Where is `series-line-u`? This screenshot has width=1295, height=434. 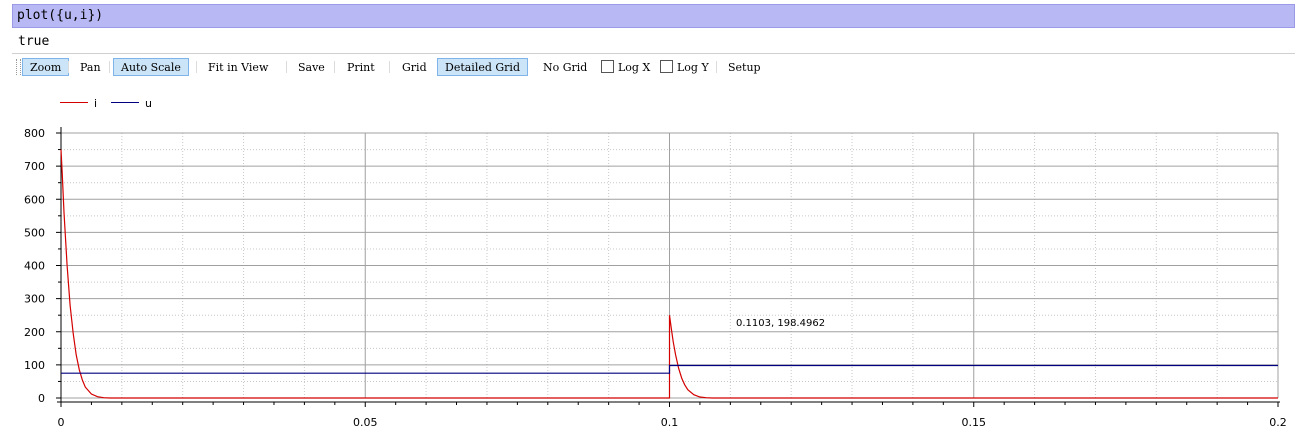
series-line-u is located at coordinates (669, 369).